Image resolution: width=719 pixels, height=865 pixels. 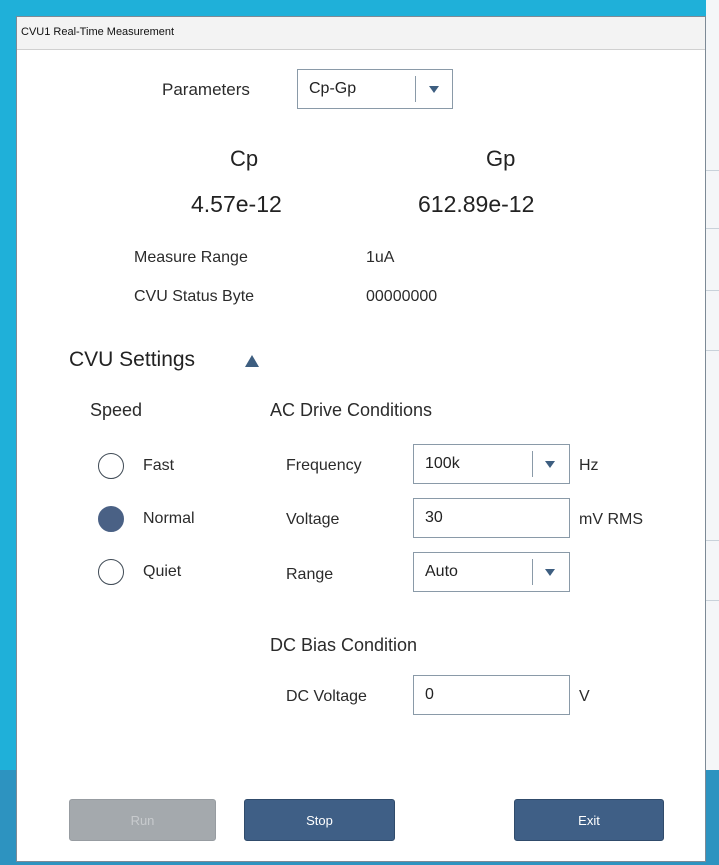 What do you see at coordinates (589, 820) in the screenshot?
I see `exit-button: Exit` at bounding box center [589, 820].